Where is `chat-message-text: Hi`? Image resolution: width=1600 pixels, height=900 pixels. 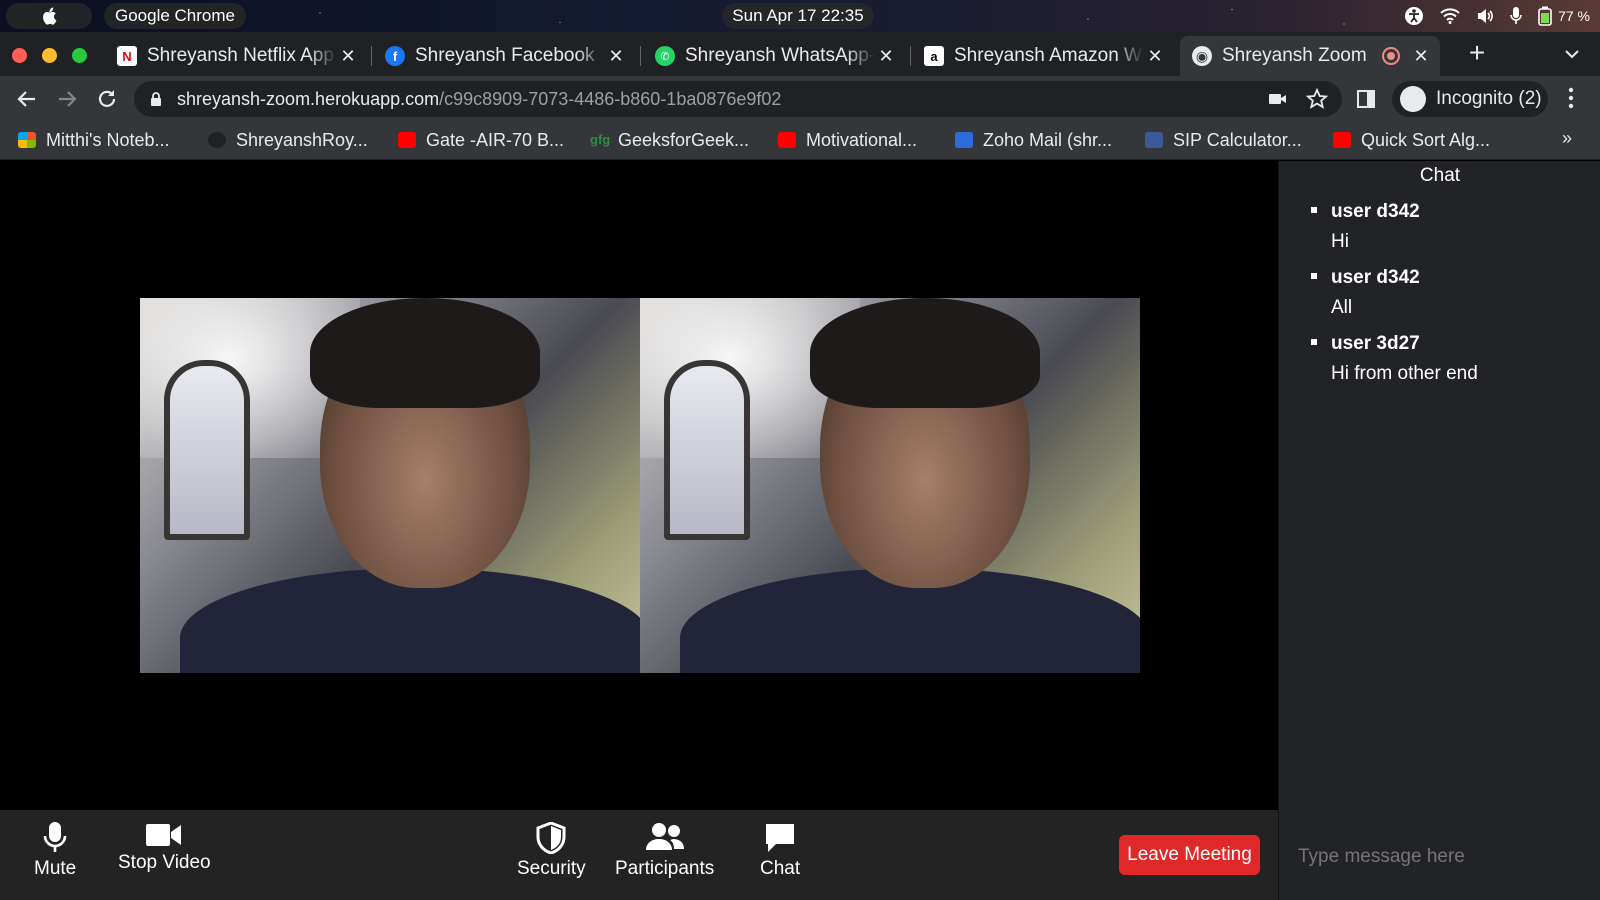
chat-message-text: Hi is located at coordinates (1340, 241).